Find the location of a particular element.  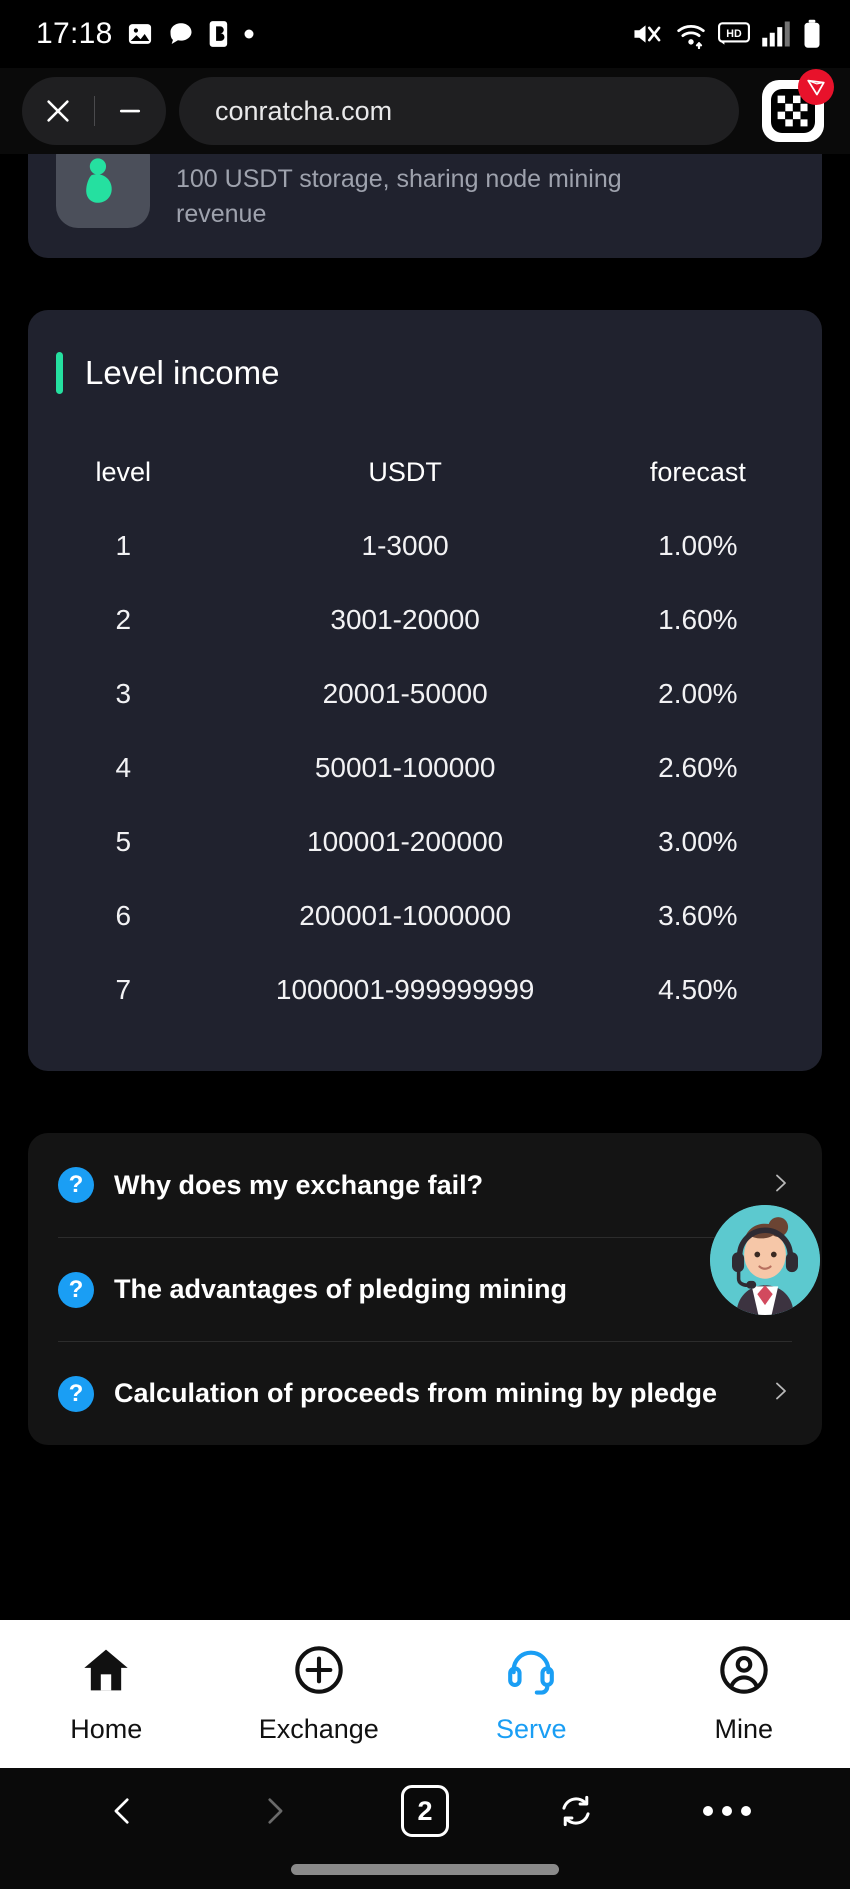

cell-usdt: 100001-200000 is located at coordinates (405, 841).